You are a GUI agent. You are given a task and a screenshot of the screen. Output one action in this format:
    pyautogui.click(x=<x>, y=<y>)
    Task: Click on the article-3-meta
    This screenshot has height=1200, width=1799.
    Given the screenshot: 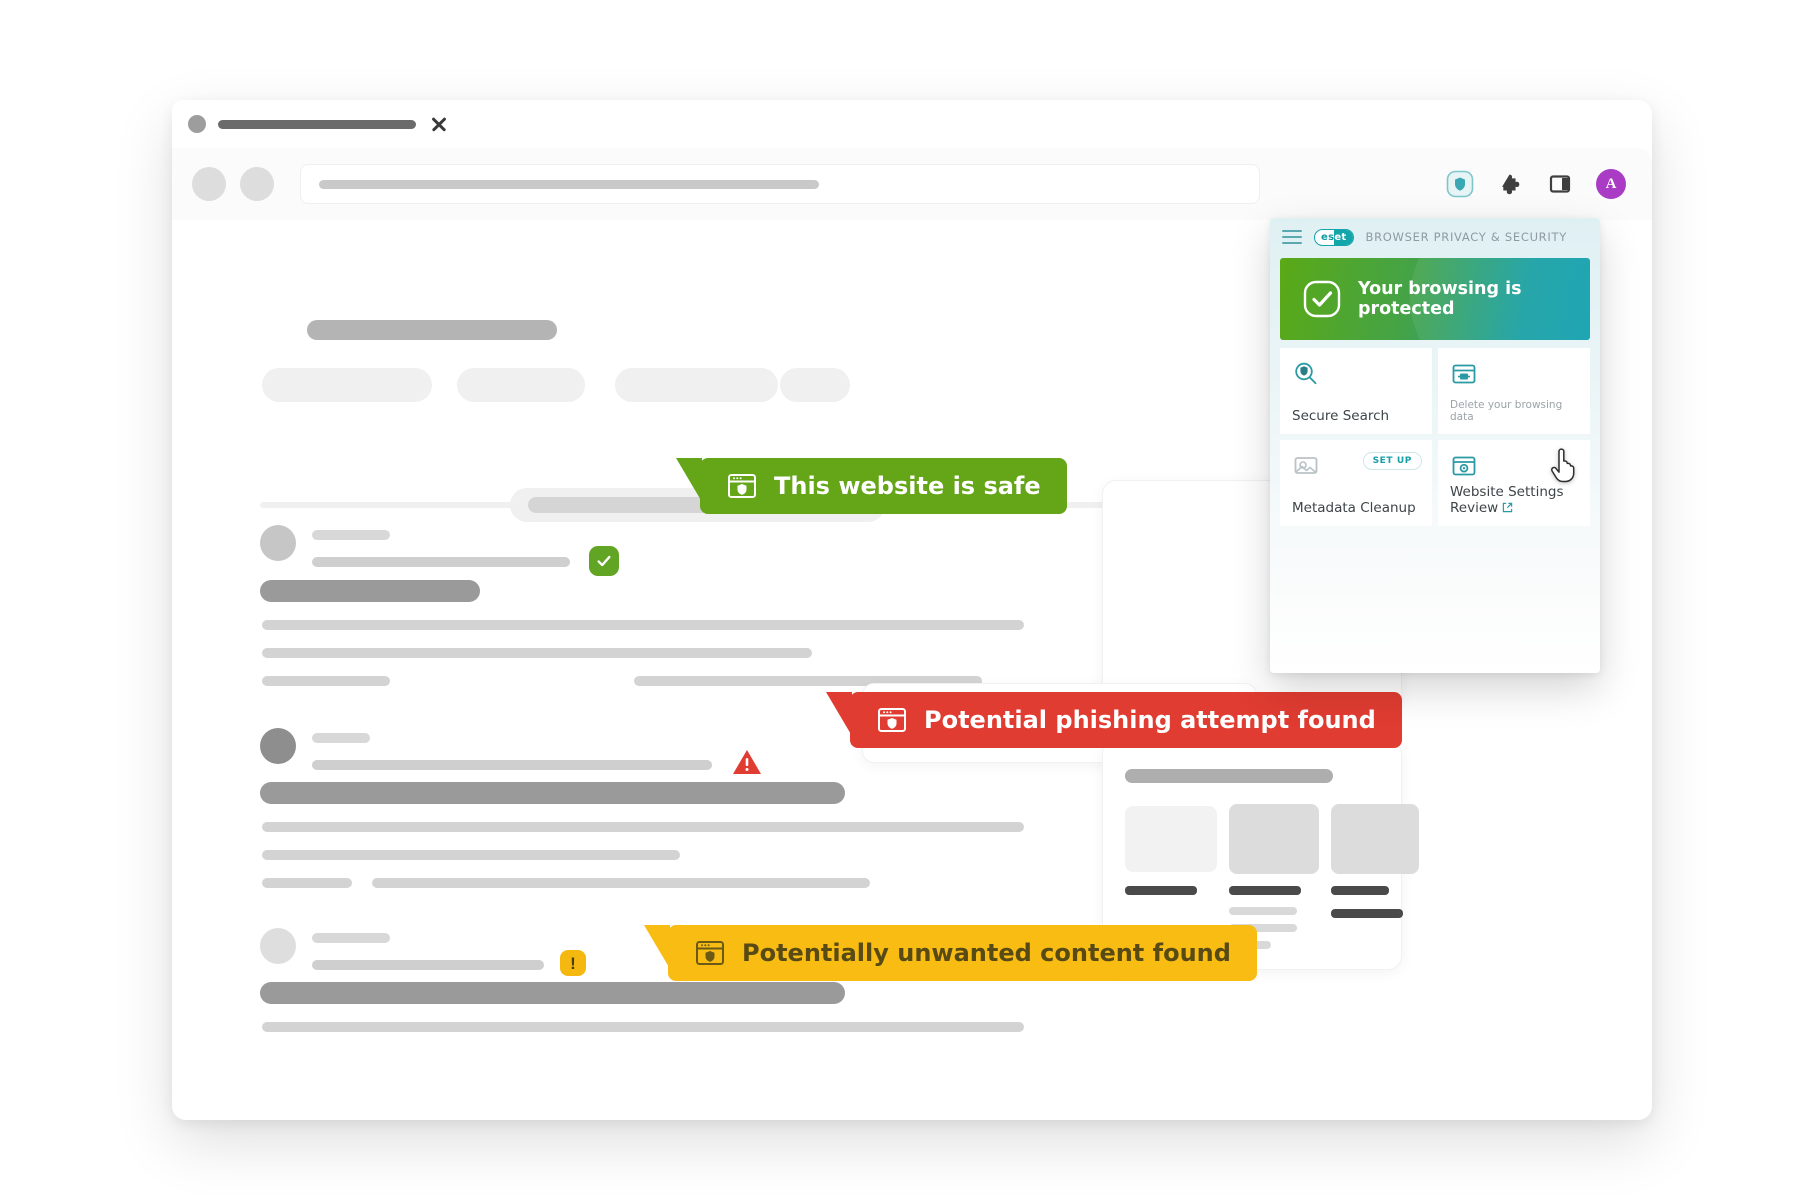 What is the action you would take?
    pyautogui.click(x=428, y=965)
    